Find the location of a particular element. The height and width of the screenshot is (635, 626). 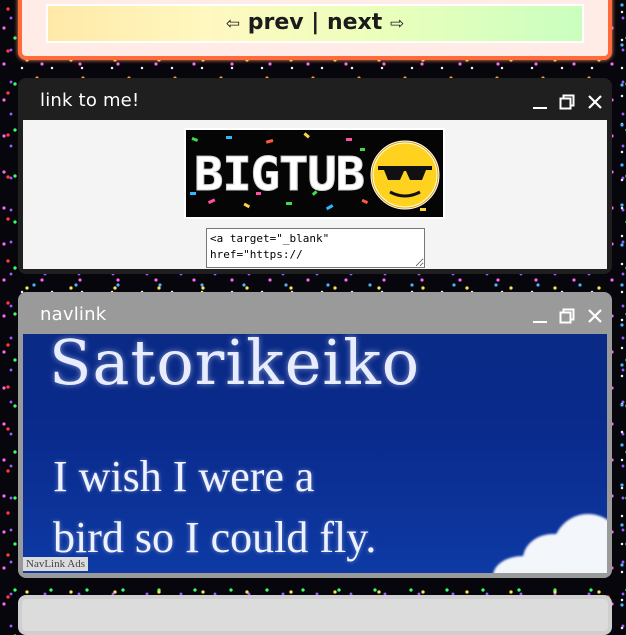

window-title: navlink is located at coordinates (73, 314).